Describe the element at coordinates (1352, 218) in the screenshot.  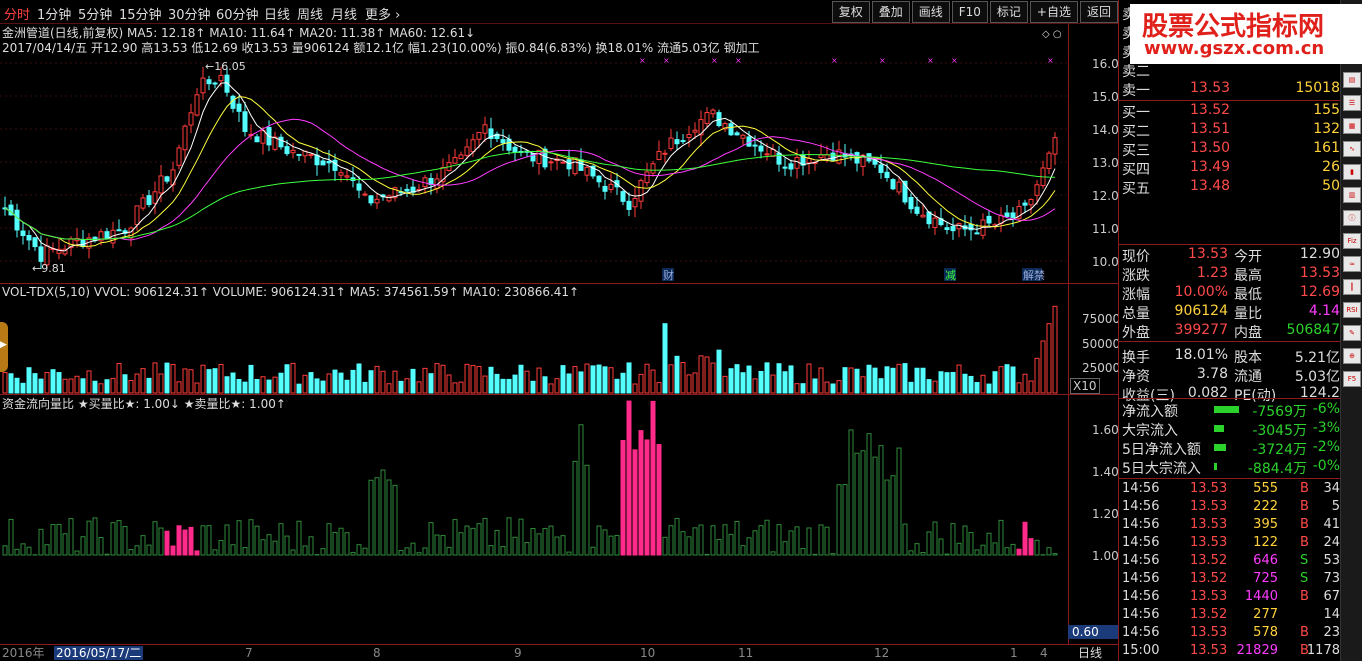
I see `info-icon: ⓘ` at that location.